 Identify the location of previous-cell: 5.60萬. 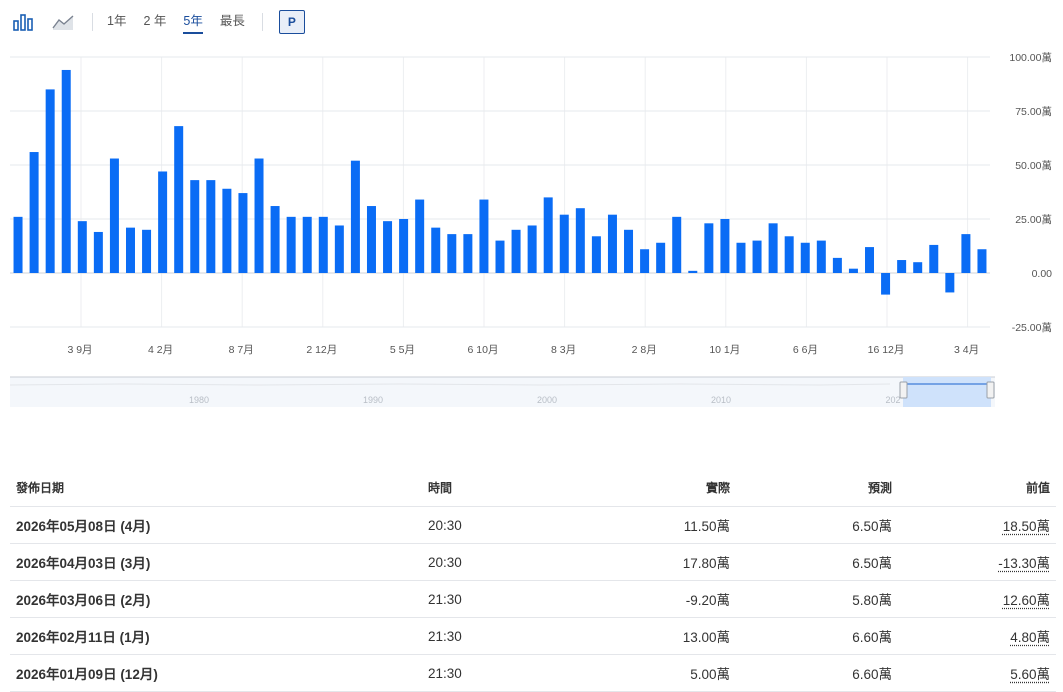
(977, 673).